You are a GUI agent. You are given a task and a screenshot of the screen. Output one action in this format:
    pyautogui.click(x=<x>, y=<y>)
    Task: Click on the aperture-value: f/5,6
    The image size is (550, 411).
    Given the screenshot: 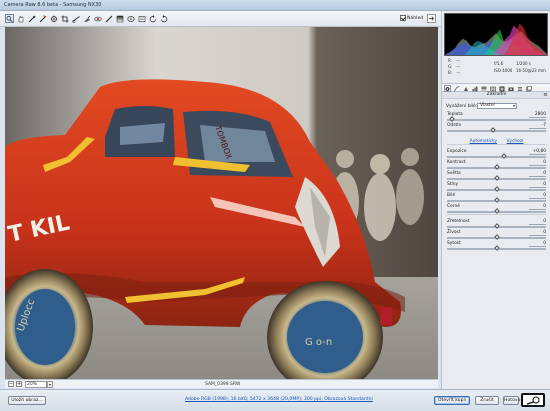 What is the action you would take?
    pyautogui.click(x=499, y=63)
    